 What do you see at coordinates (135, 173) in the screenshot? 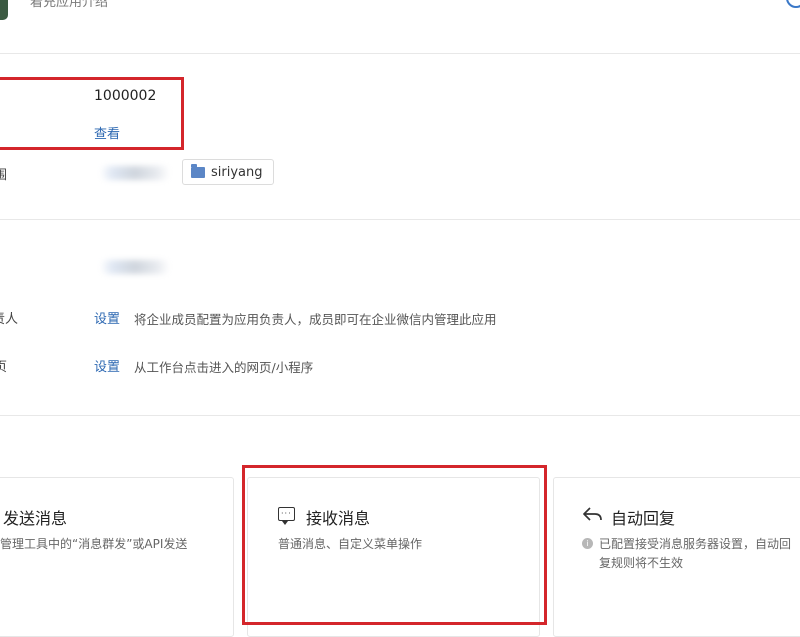
I see `blurred-member` at bounding box center [135, 173].